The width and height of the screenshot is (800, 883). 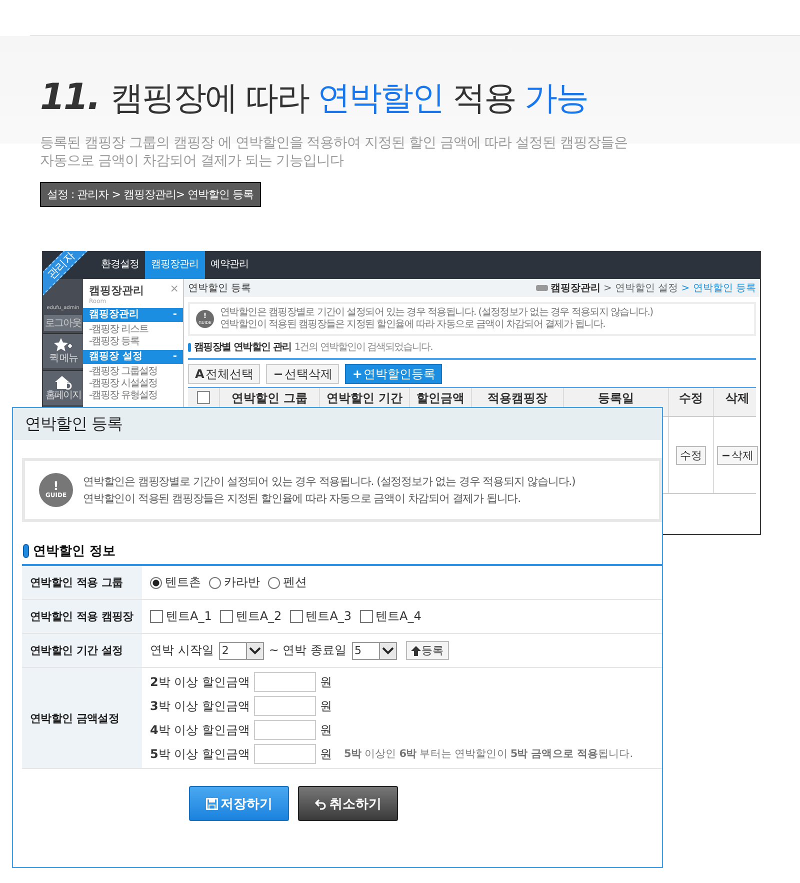 I want to click on section-marker-icon, so click(x=26, y=551).